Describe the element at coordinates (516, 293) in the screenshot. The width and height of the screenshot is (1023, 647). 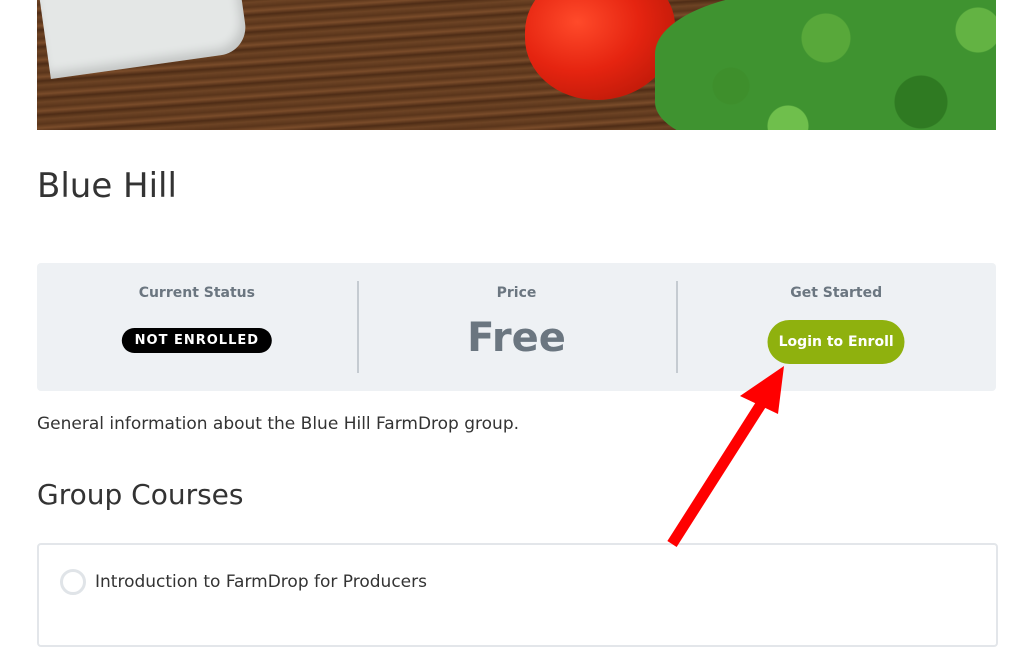
I see `price-heading: Price` at that location.